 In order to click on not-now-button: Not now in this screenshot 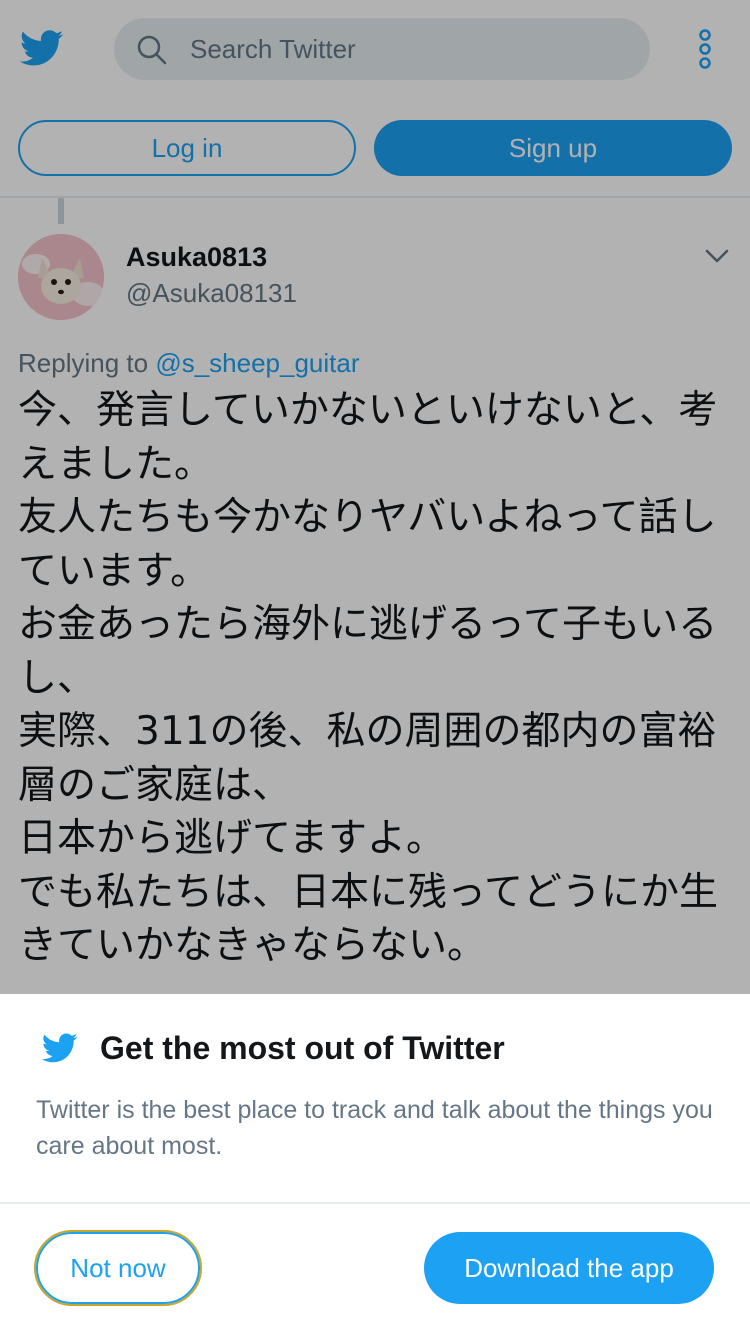, I will do `click(118, 1268)`.